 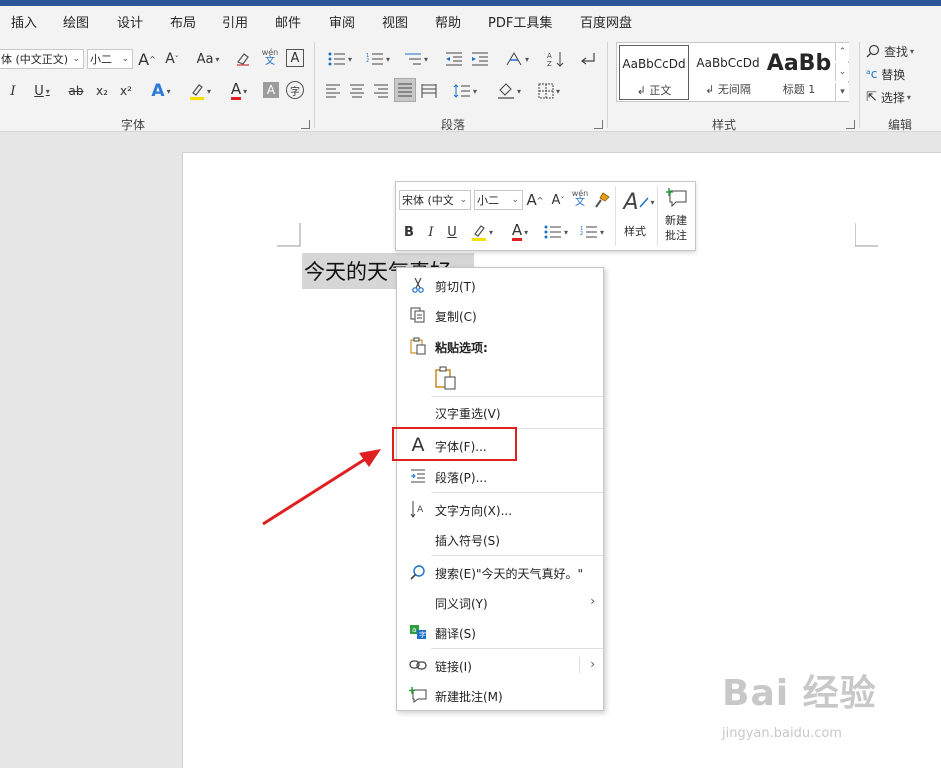 What do you see at coordinates (556, 232) in the screenshot?
I see `mini-bullets-button: ▾` at bounding box center [556, 232].